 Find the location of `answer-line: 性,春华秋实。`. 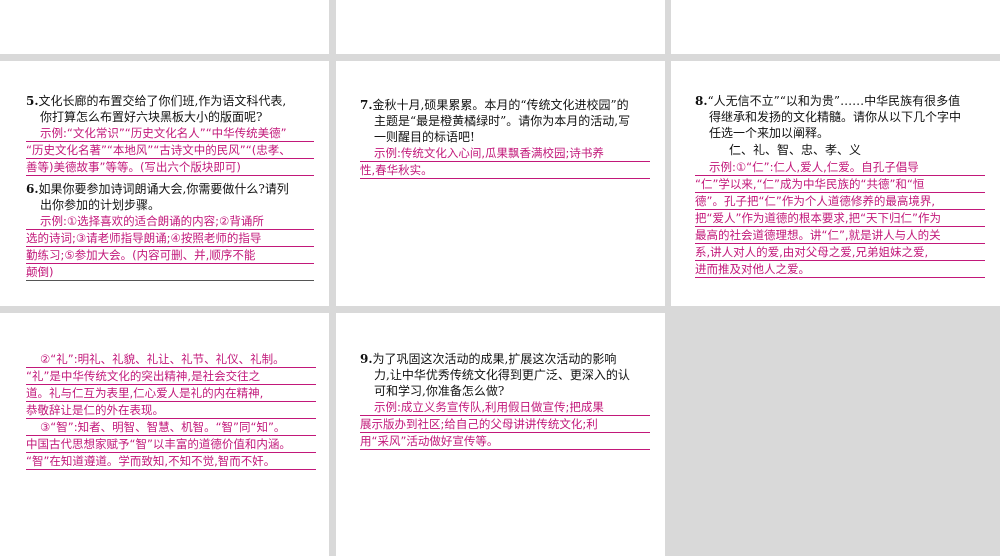

answer-line: 性,春华秋实。 is located at coordinates (505, 170).